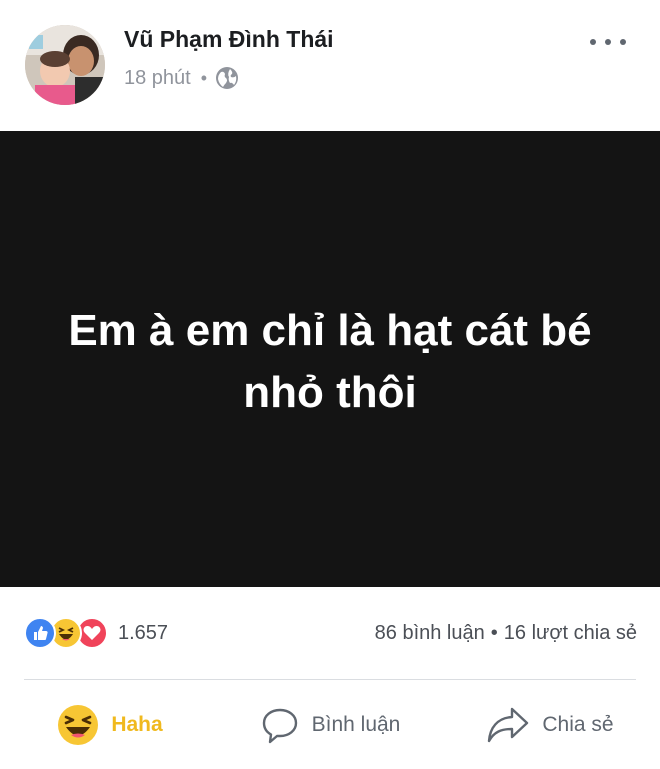 This screenshot has height=769, width=660. What do you see at coordinates (143, 632) in the screenshot?
I see `reaction-count: 1.657` at bounding box center [143, 632].